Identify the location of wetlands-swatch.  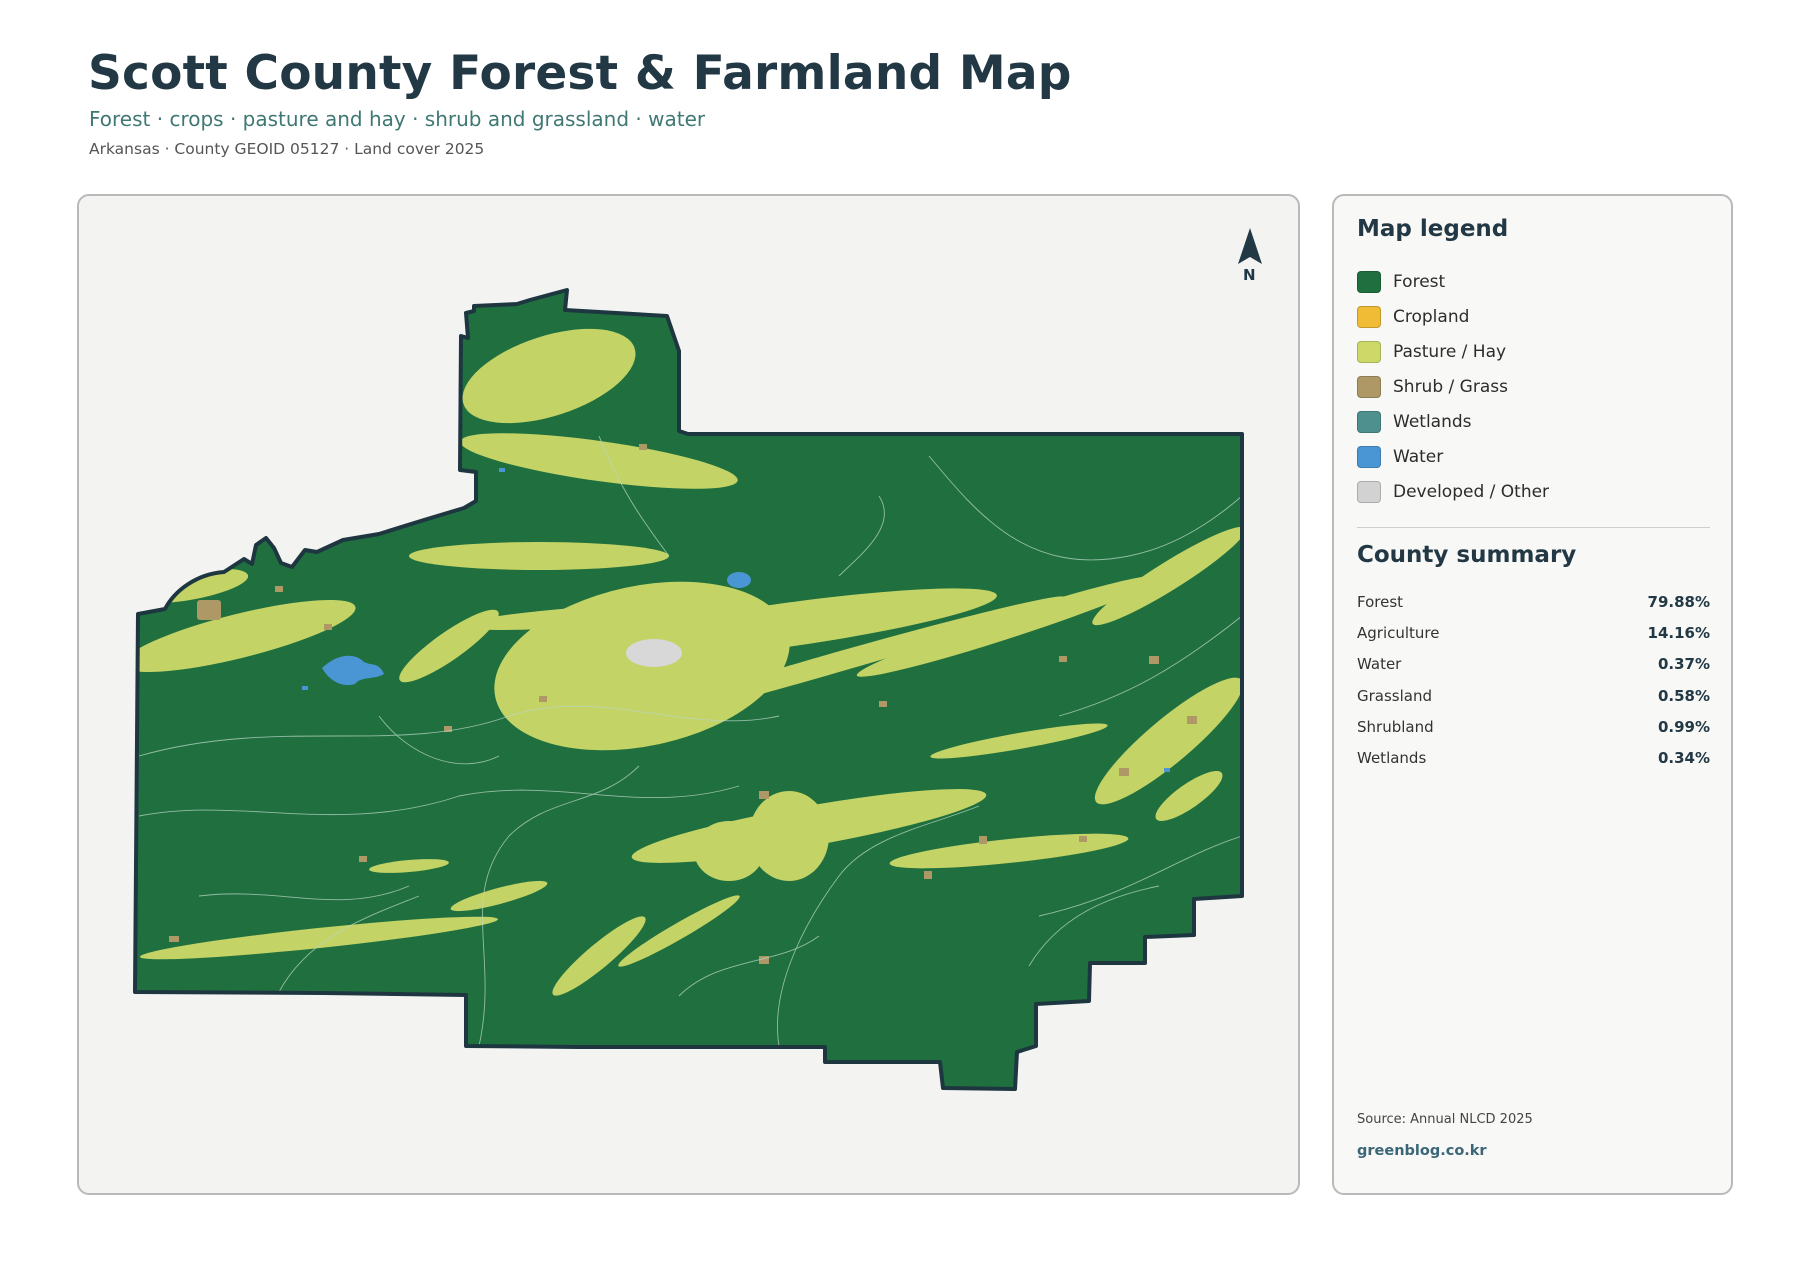
(1369, 421).